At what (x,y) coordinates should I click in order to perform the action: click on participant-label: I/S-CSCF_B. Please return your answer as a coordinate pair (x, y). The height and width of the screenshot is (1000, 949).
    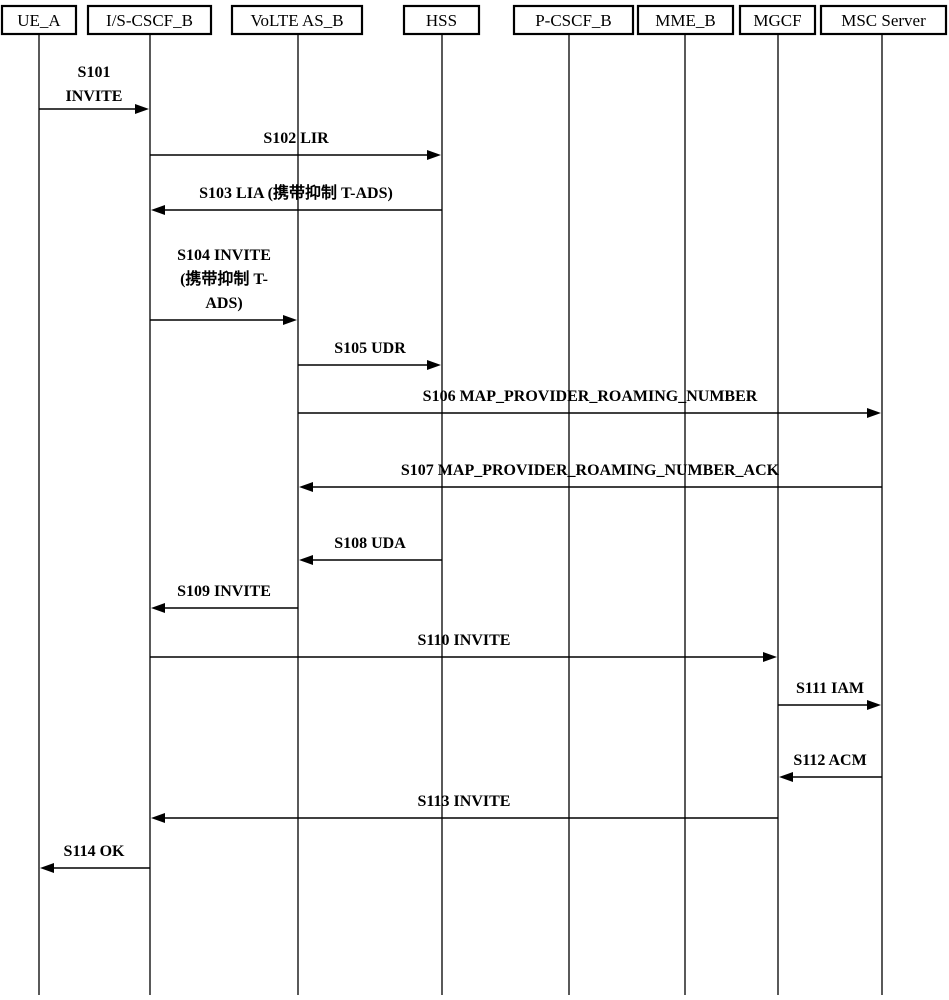
    Looking at the image, I should click on (149, 20).